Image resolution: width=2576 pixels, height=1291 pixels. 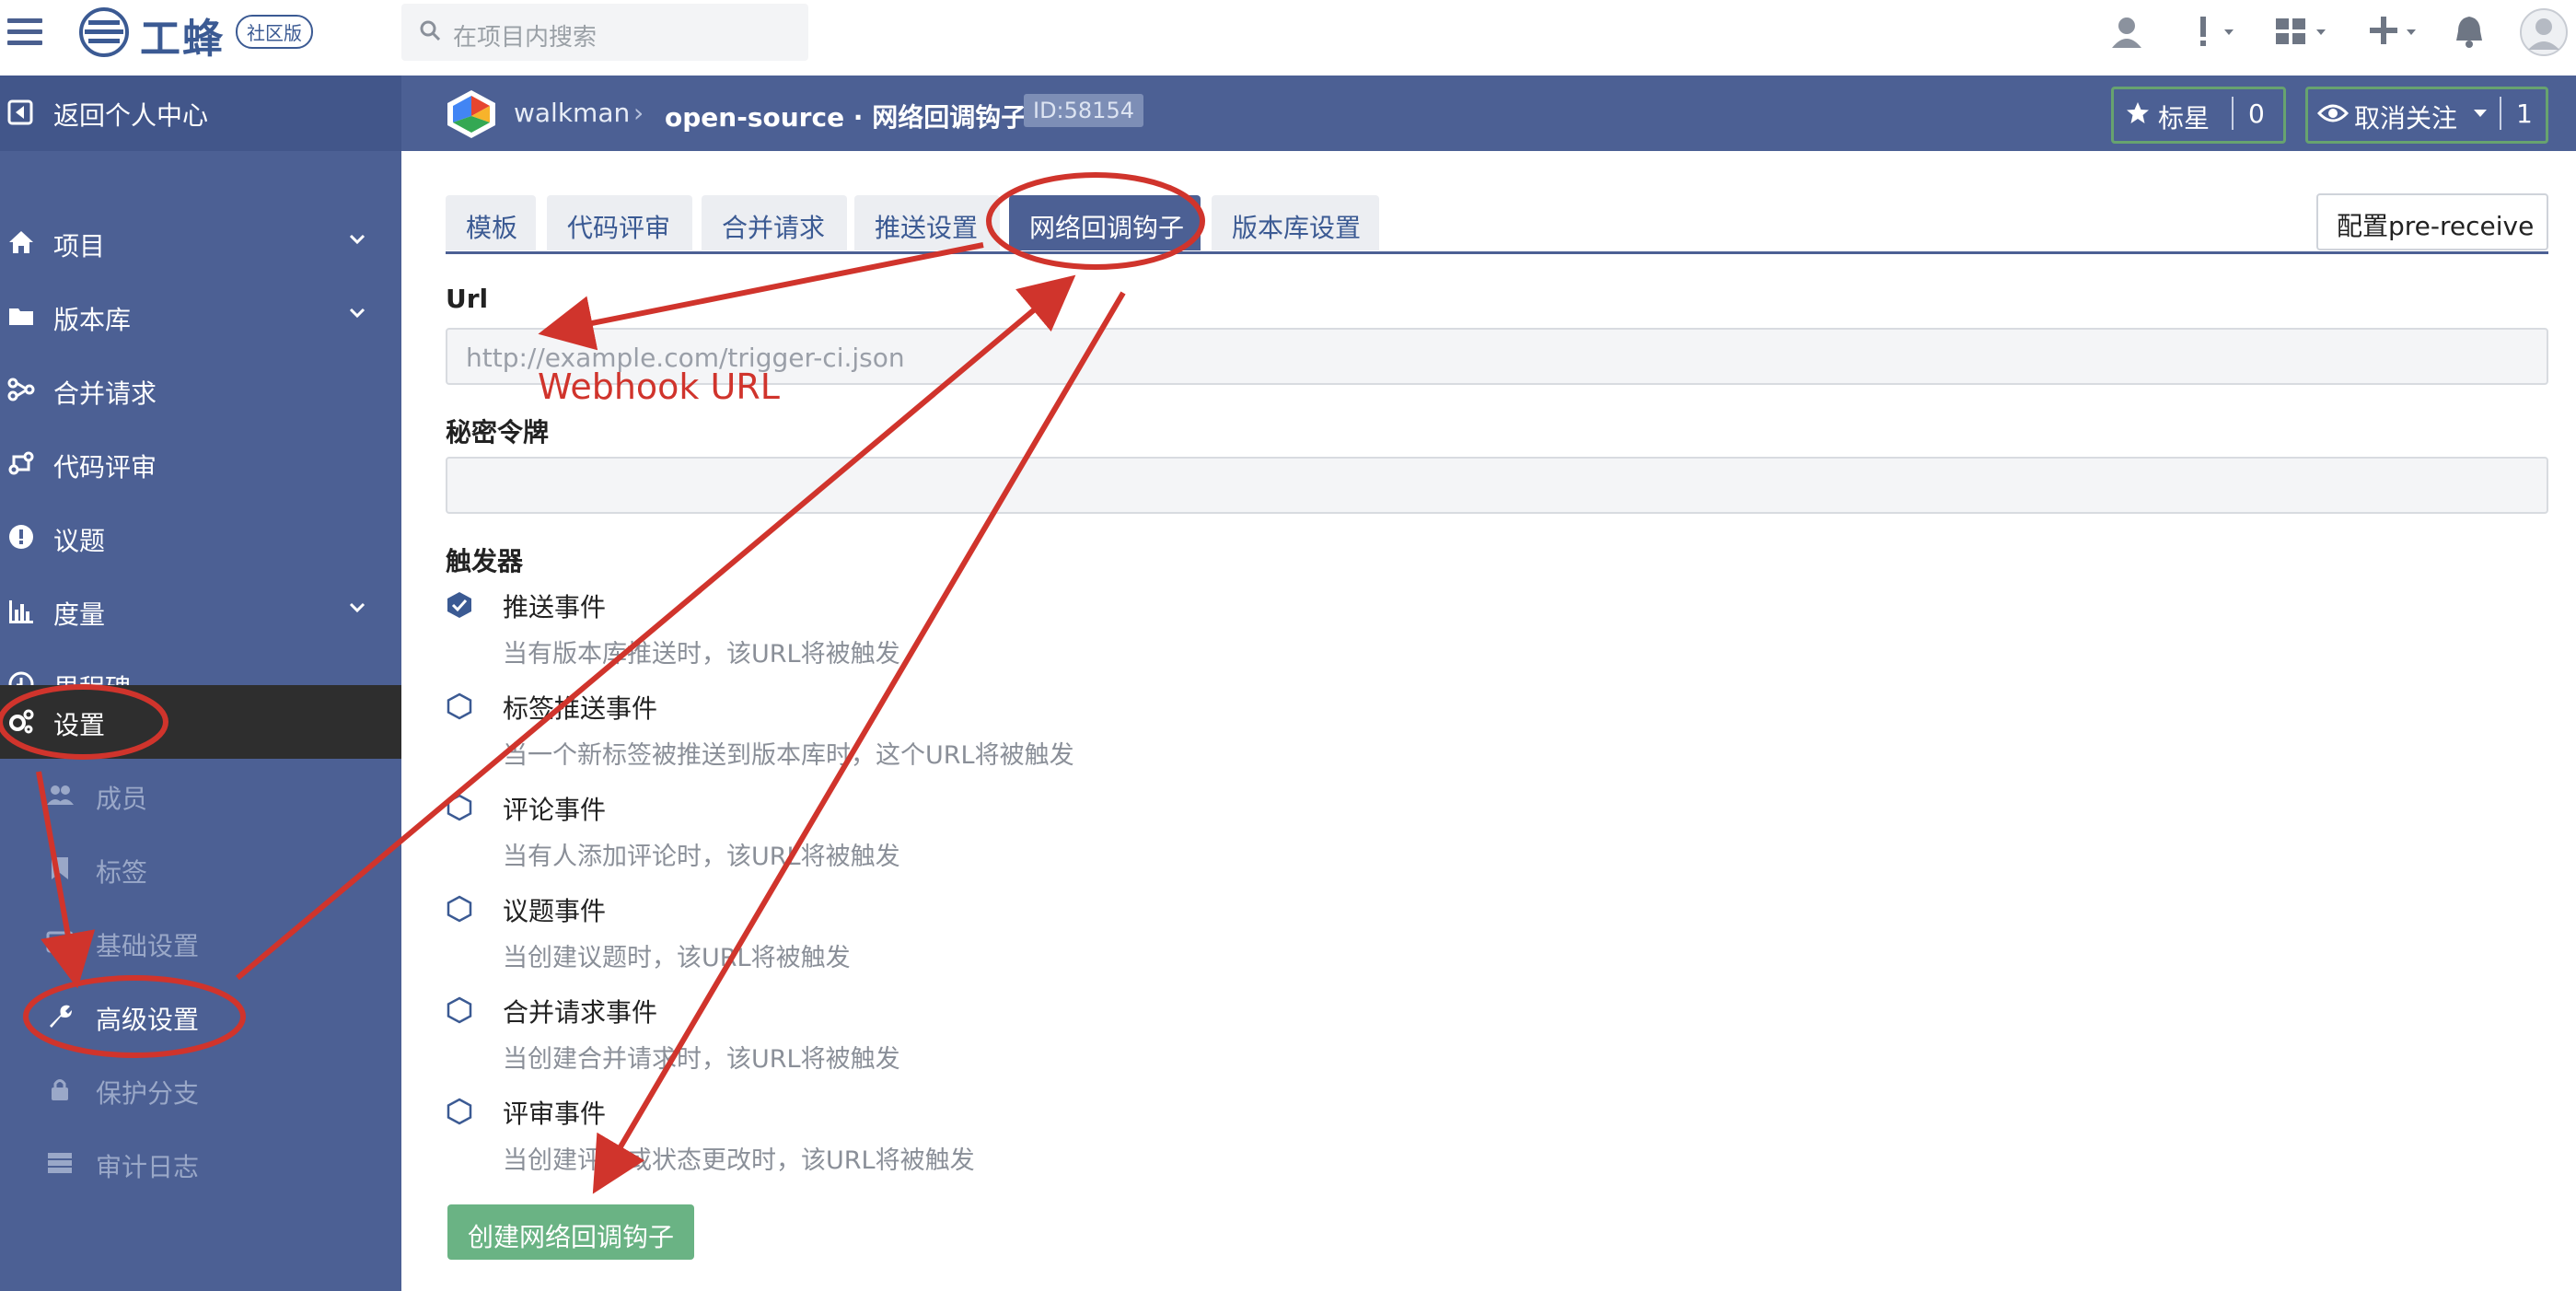 I want to click on trigger-push-events: 推送事件 当有版本库推送时，该URL将被触发, so click(x=1366, y=632).